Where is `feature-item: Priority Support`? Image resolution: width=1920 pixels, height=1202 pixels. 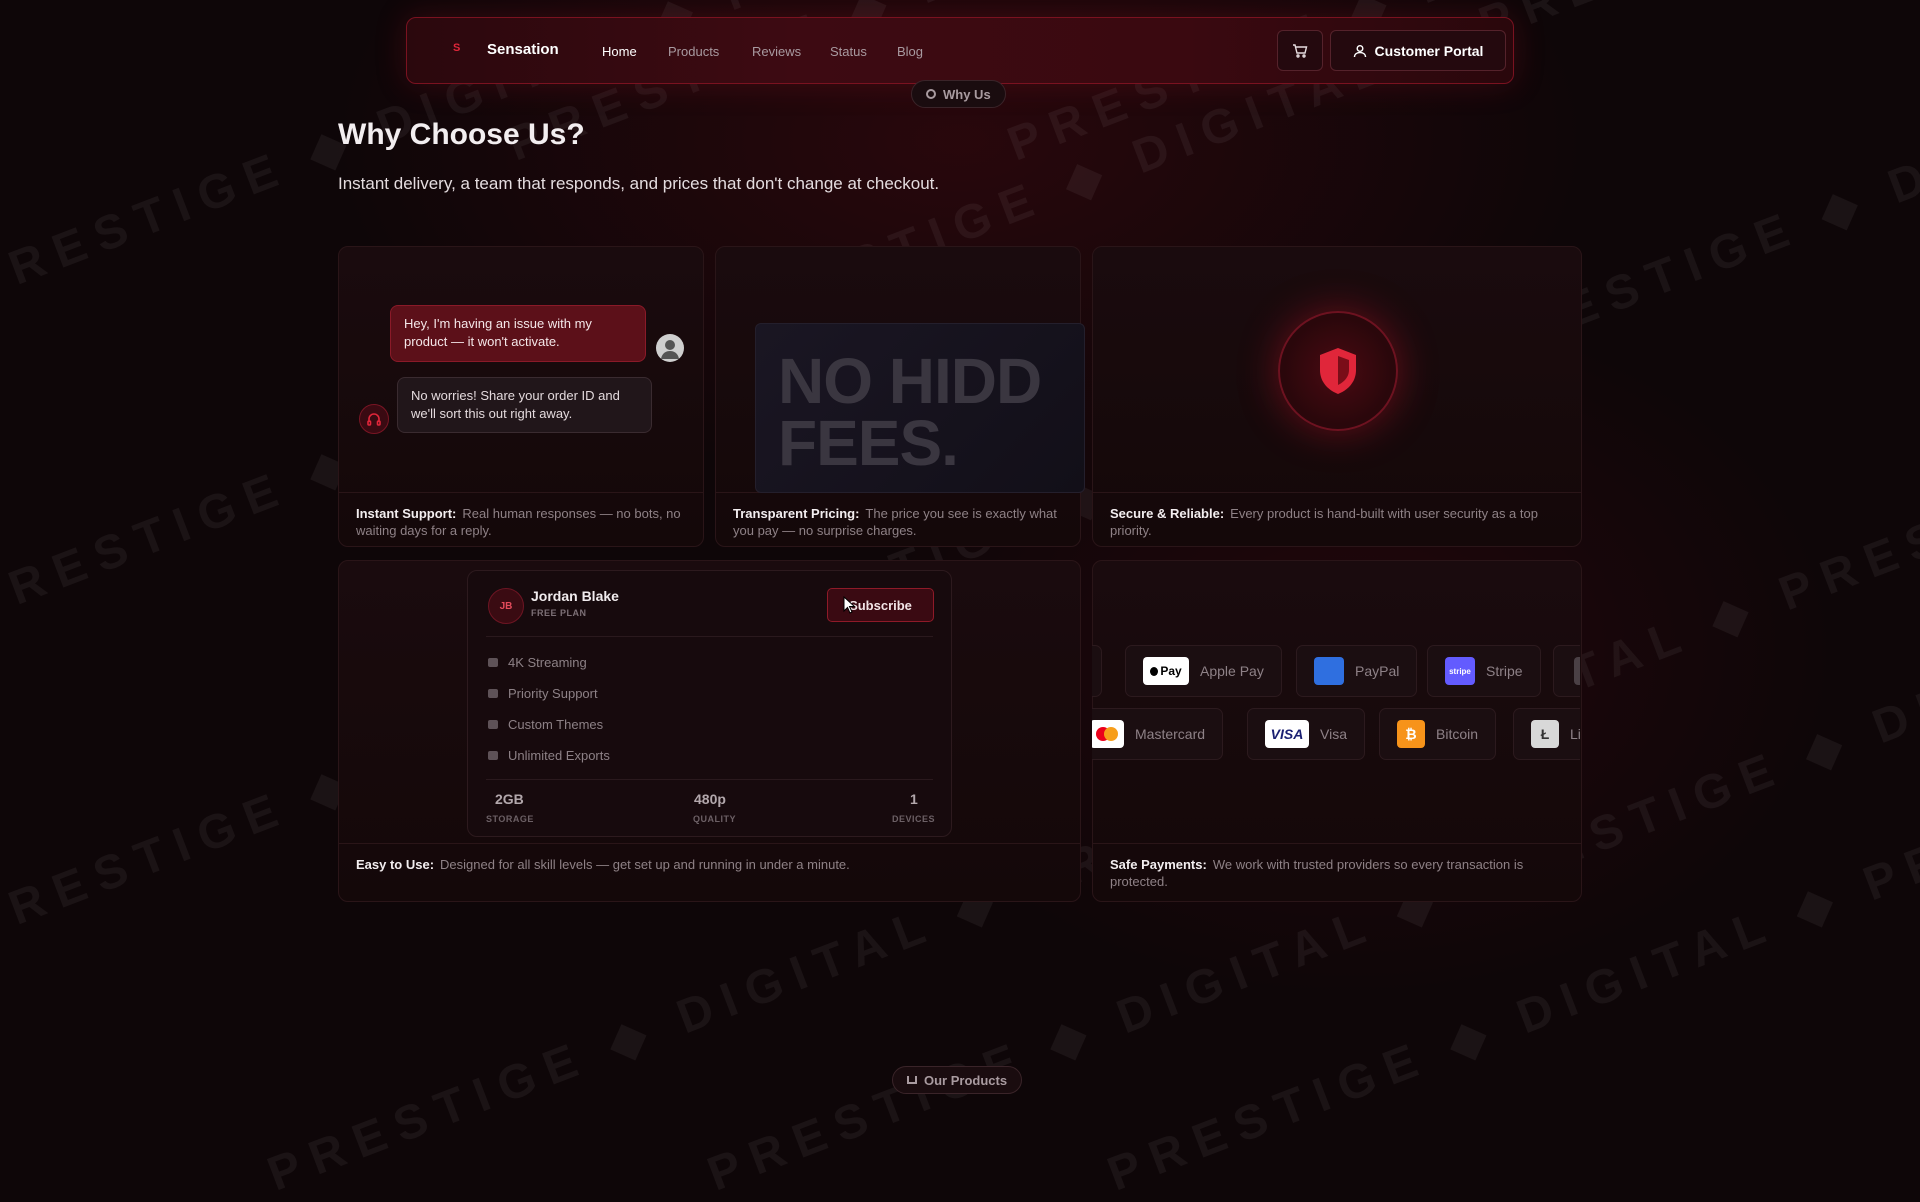
feature-item: Priority Support is located at coordinates (543, 693).